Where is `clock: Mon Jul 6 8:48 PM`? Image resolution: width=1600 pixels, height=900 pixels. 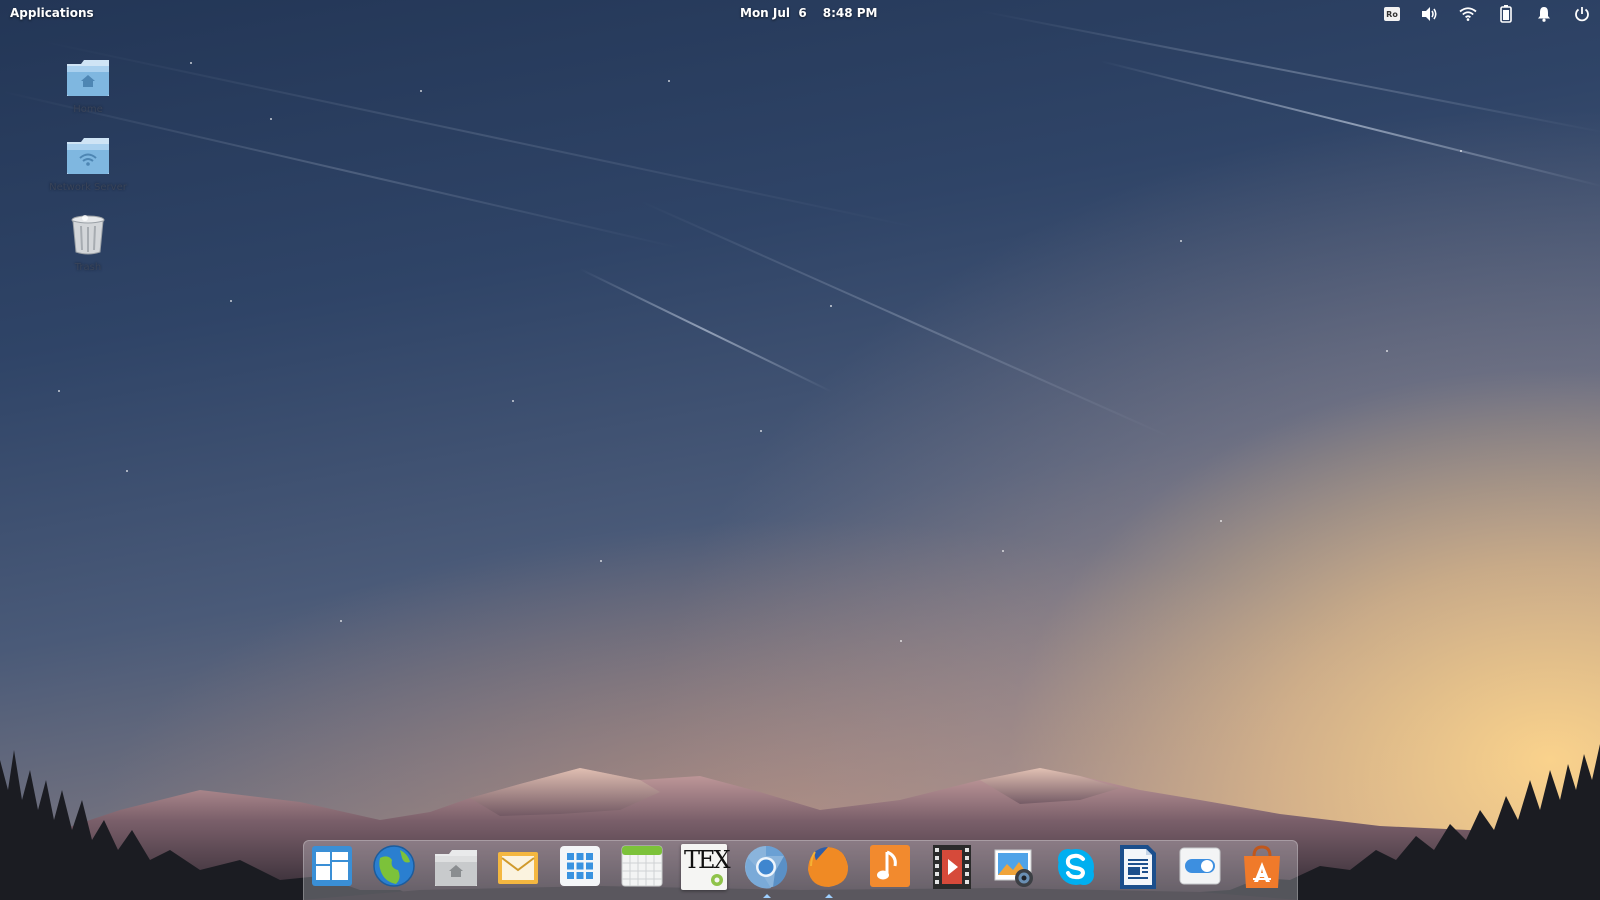 clock: Mon Jul 6 8:48 PM is located at coordinates (809, 13).